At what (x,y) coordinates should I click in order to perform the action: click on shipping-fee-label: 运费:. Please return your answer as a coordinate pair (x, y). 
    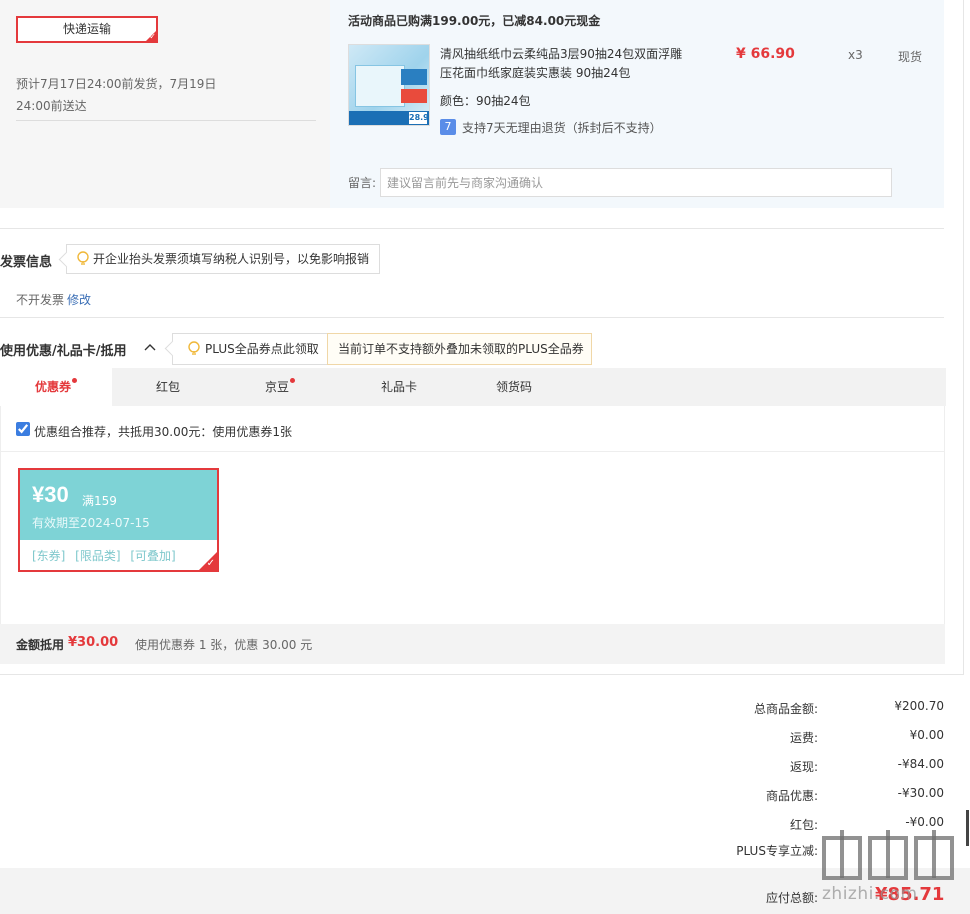
    Looking at the image, I should click on (803, 738).